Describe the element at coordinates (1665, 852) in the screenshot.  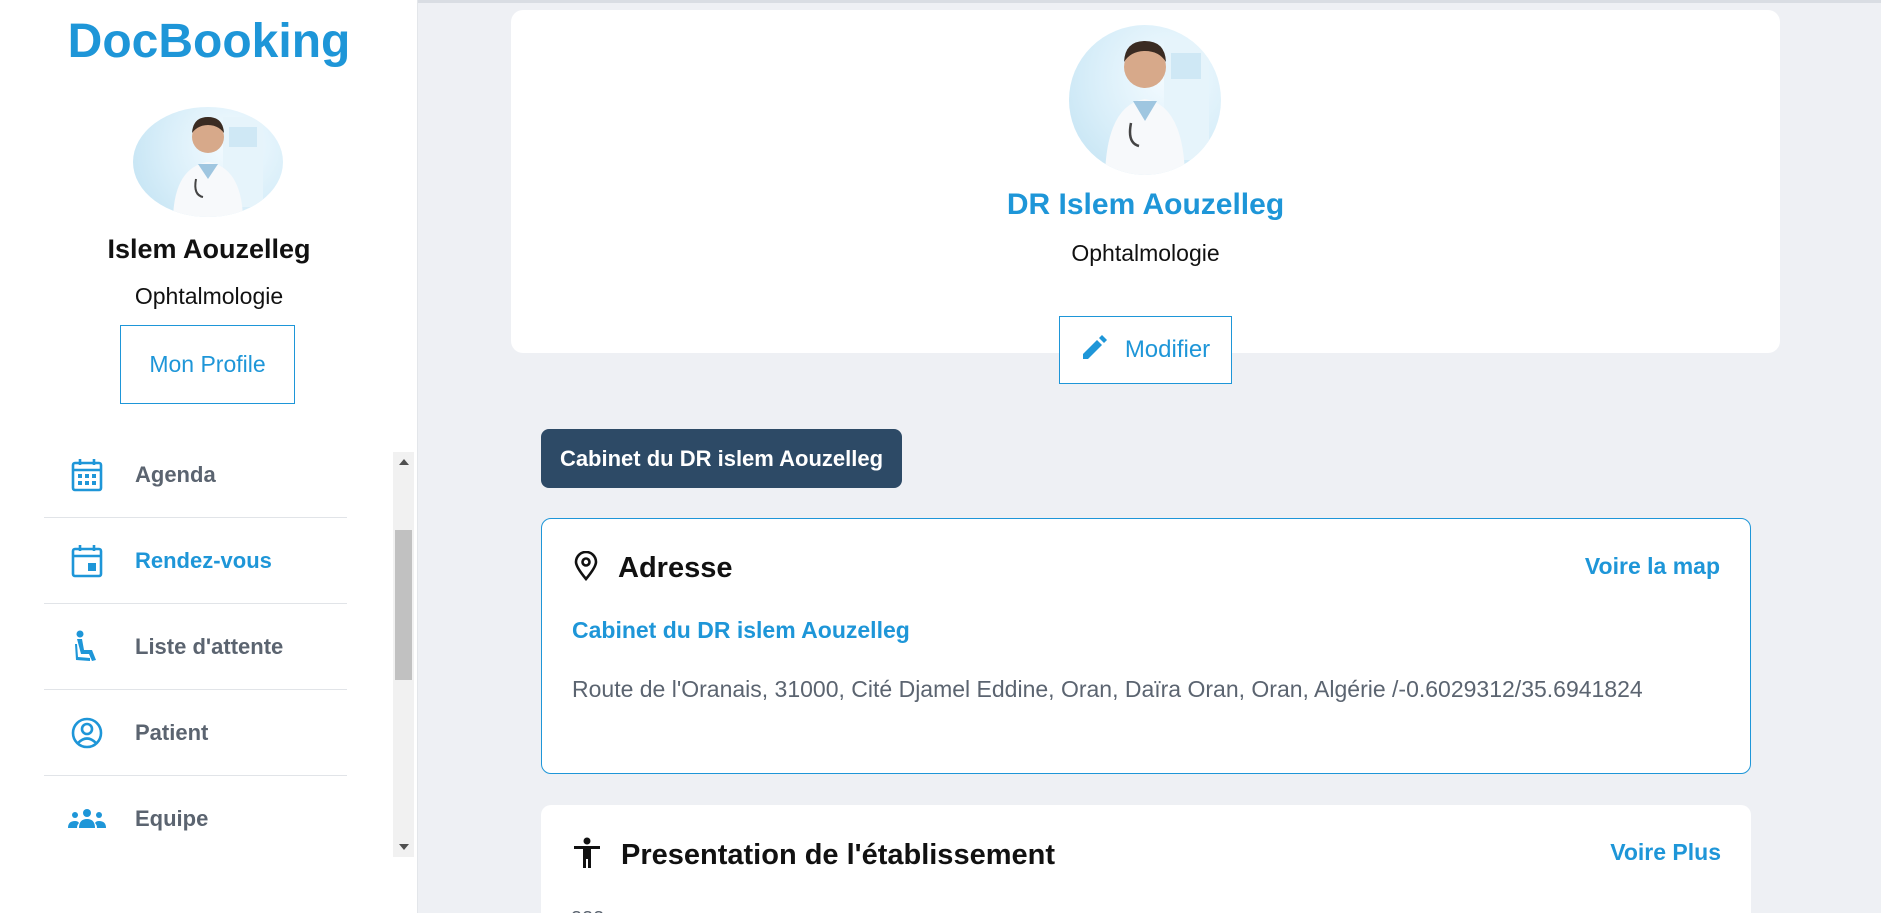
I see `view-more-link: Voire Plus` at that location.